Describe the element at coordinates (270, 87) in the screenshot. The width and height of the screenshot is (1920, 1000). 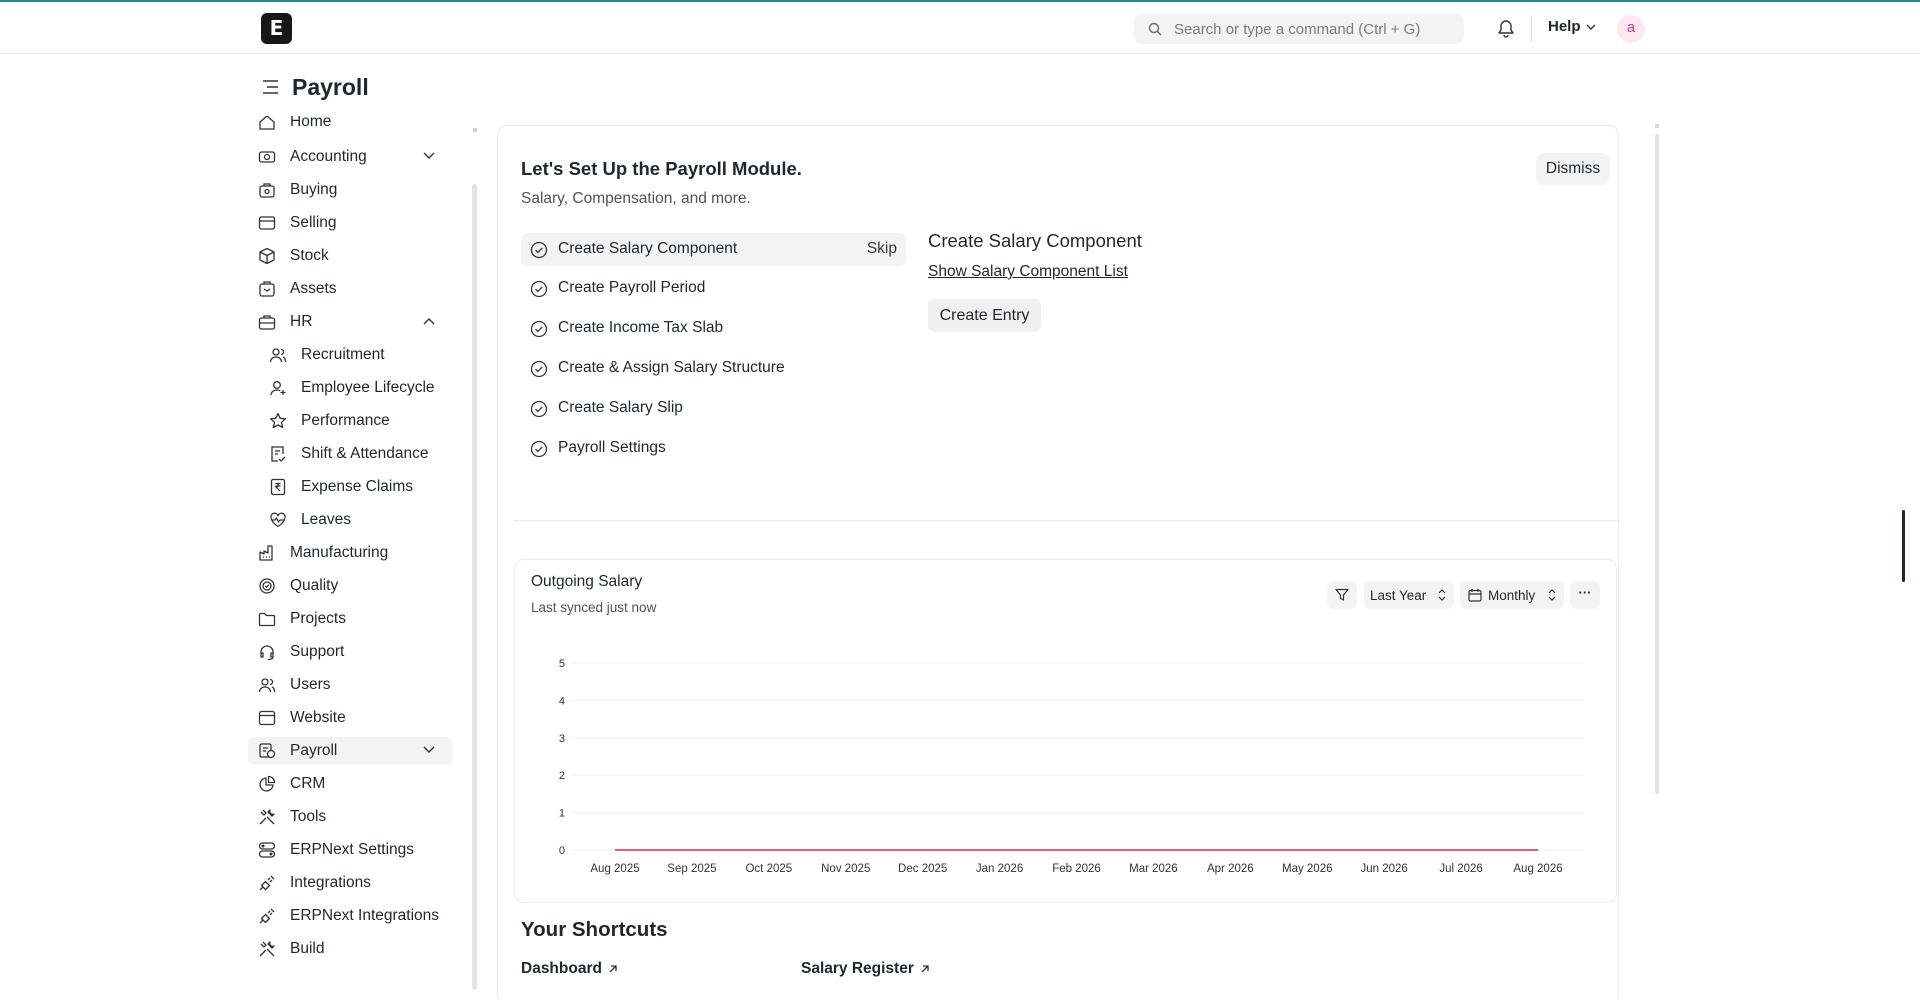
I see `sidebar-toggle-icon` at that location.